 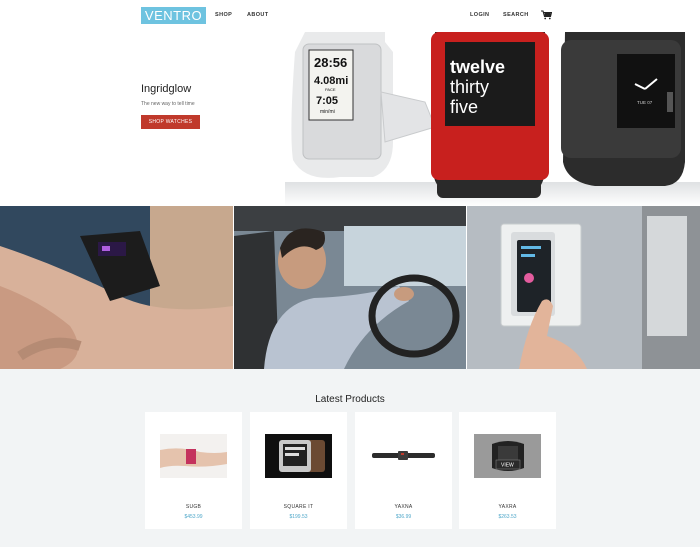 What do you see at coordinates (258, 15) in the screenshot?
I see `nav-about-link: ABOUT` at bounding box center [258, 15].